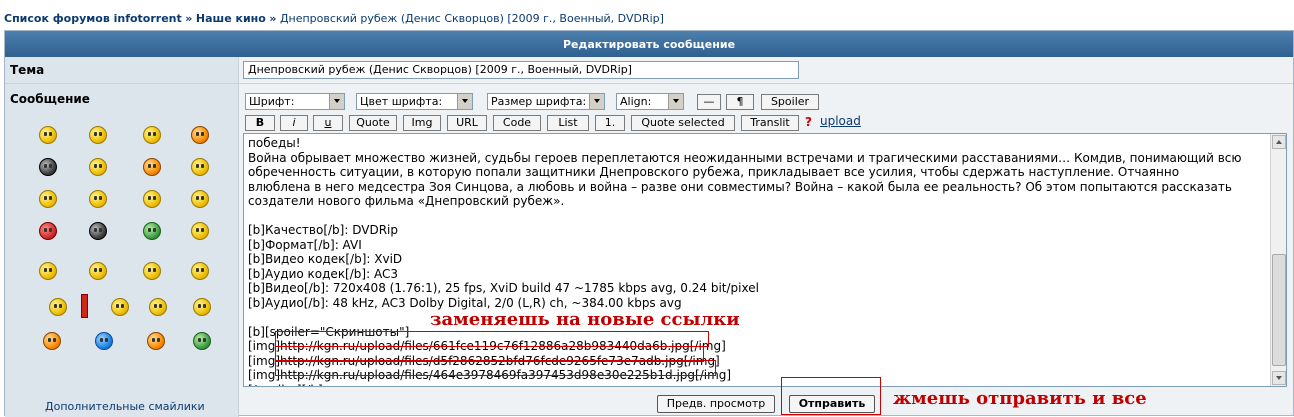 The width and height of the screenshot is (1294, 417). I want to click on arrow-icon, so click(156, 341).